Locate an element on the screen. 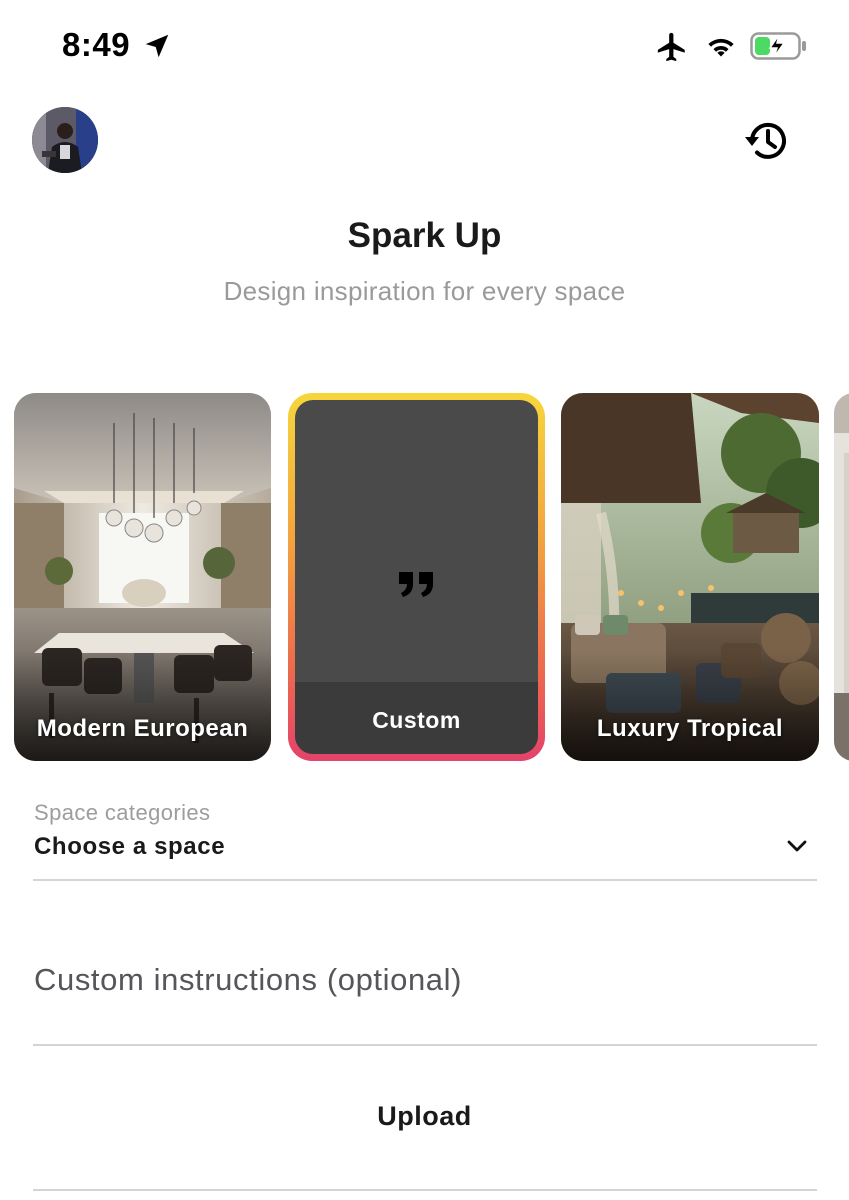 The height and width of the screenshot is (1200, 849). upload-button: Upload is located at coordinates (424, 1116).